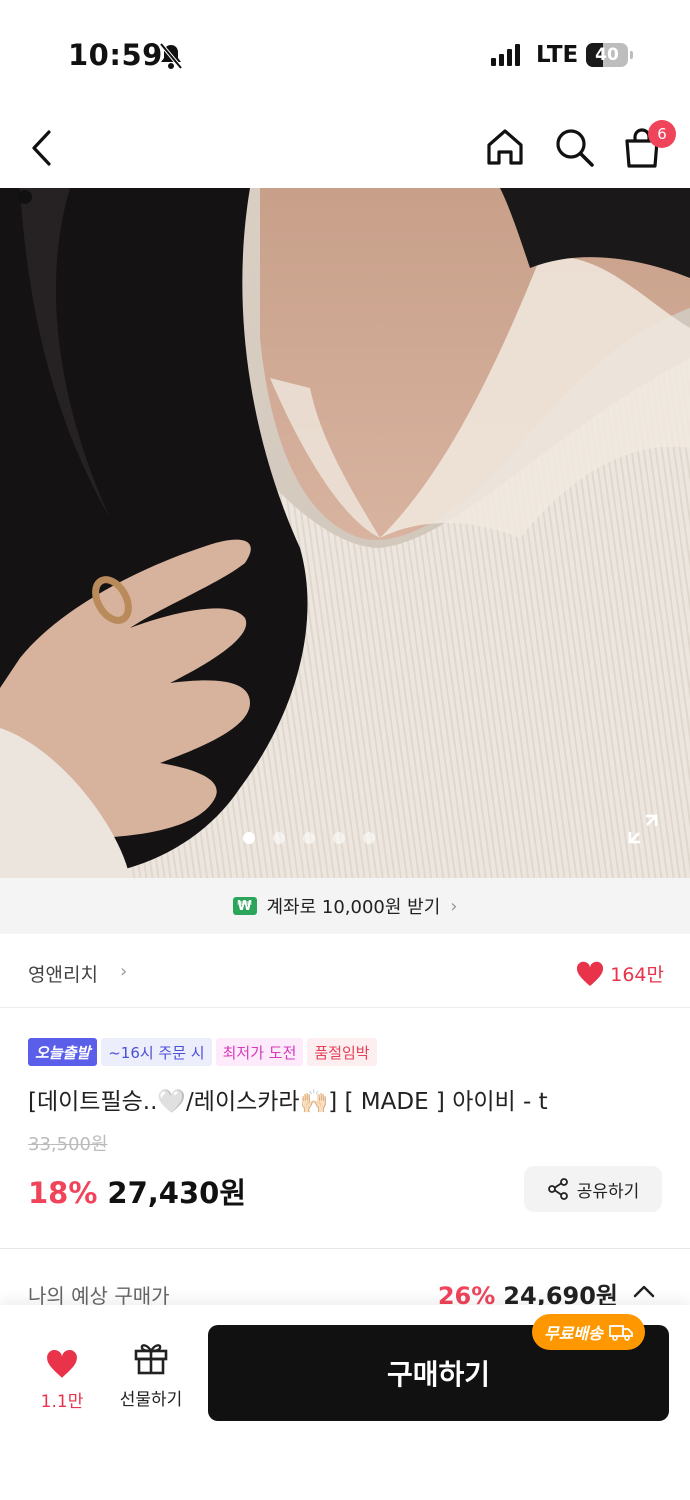 The height and width of the screenshot is (1500, 690). I want to click on home-icon, so click(505, 147).